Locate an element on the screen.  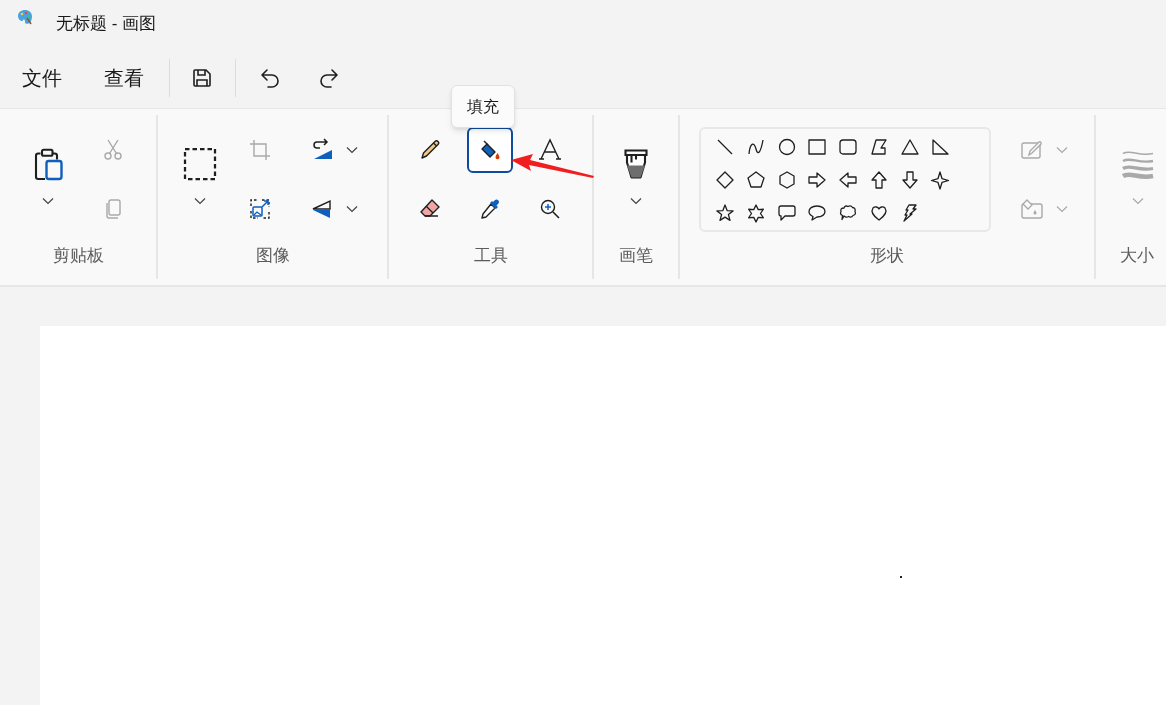
undo-icon is located at coordinates (270, 78).